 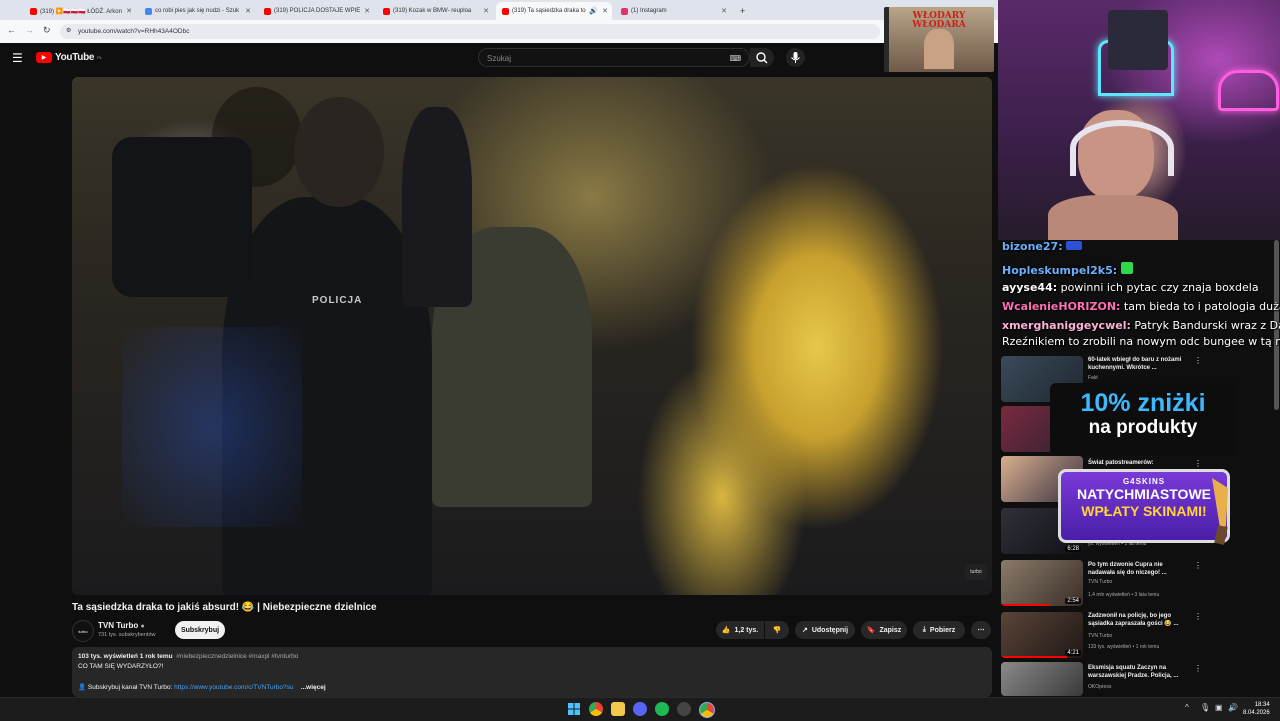 I want to click on discord-icon, so click(x=640, y=709).